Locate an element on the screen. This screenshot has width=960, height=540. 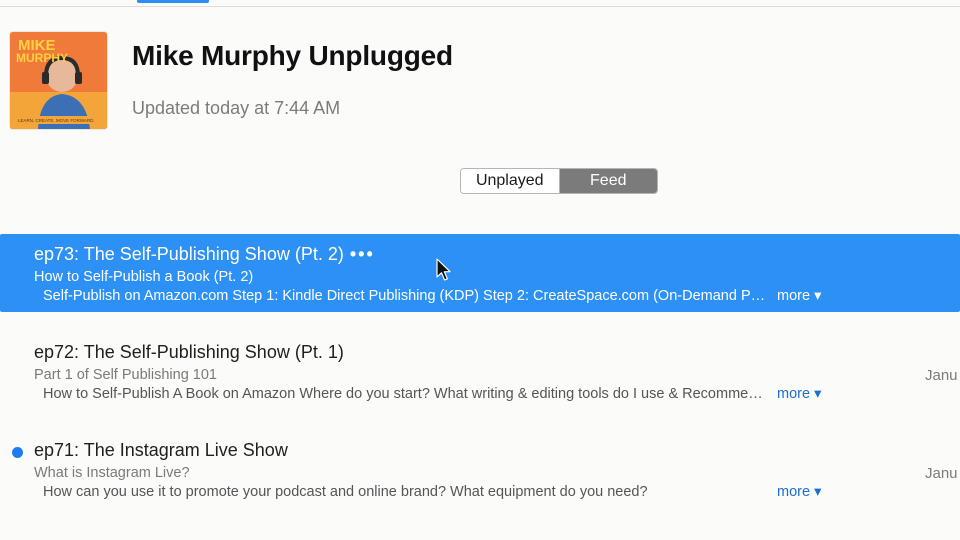
episode-filter-segmented-control: Unplayed Feed is located at coordinates (559, 181).